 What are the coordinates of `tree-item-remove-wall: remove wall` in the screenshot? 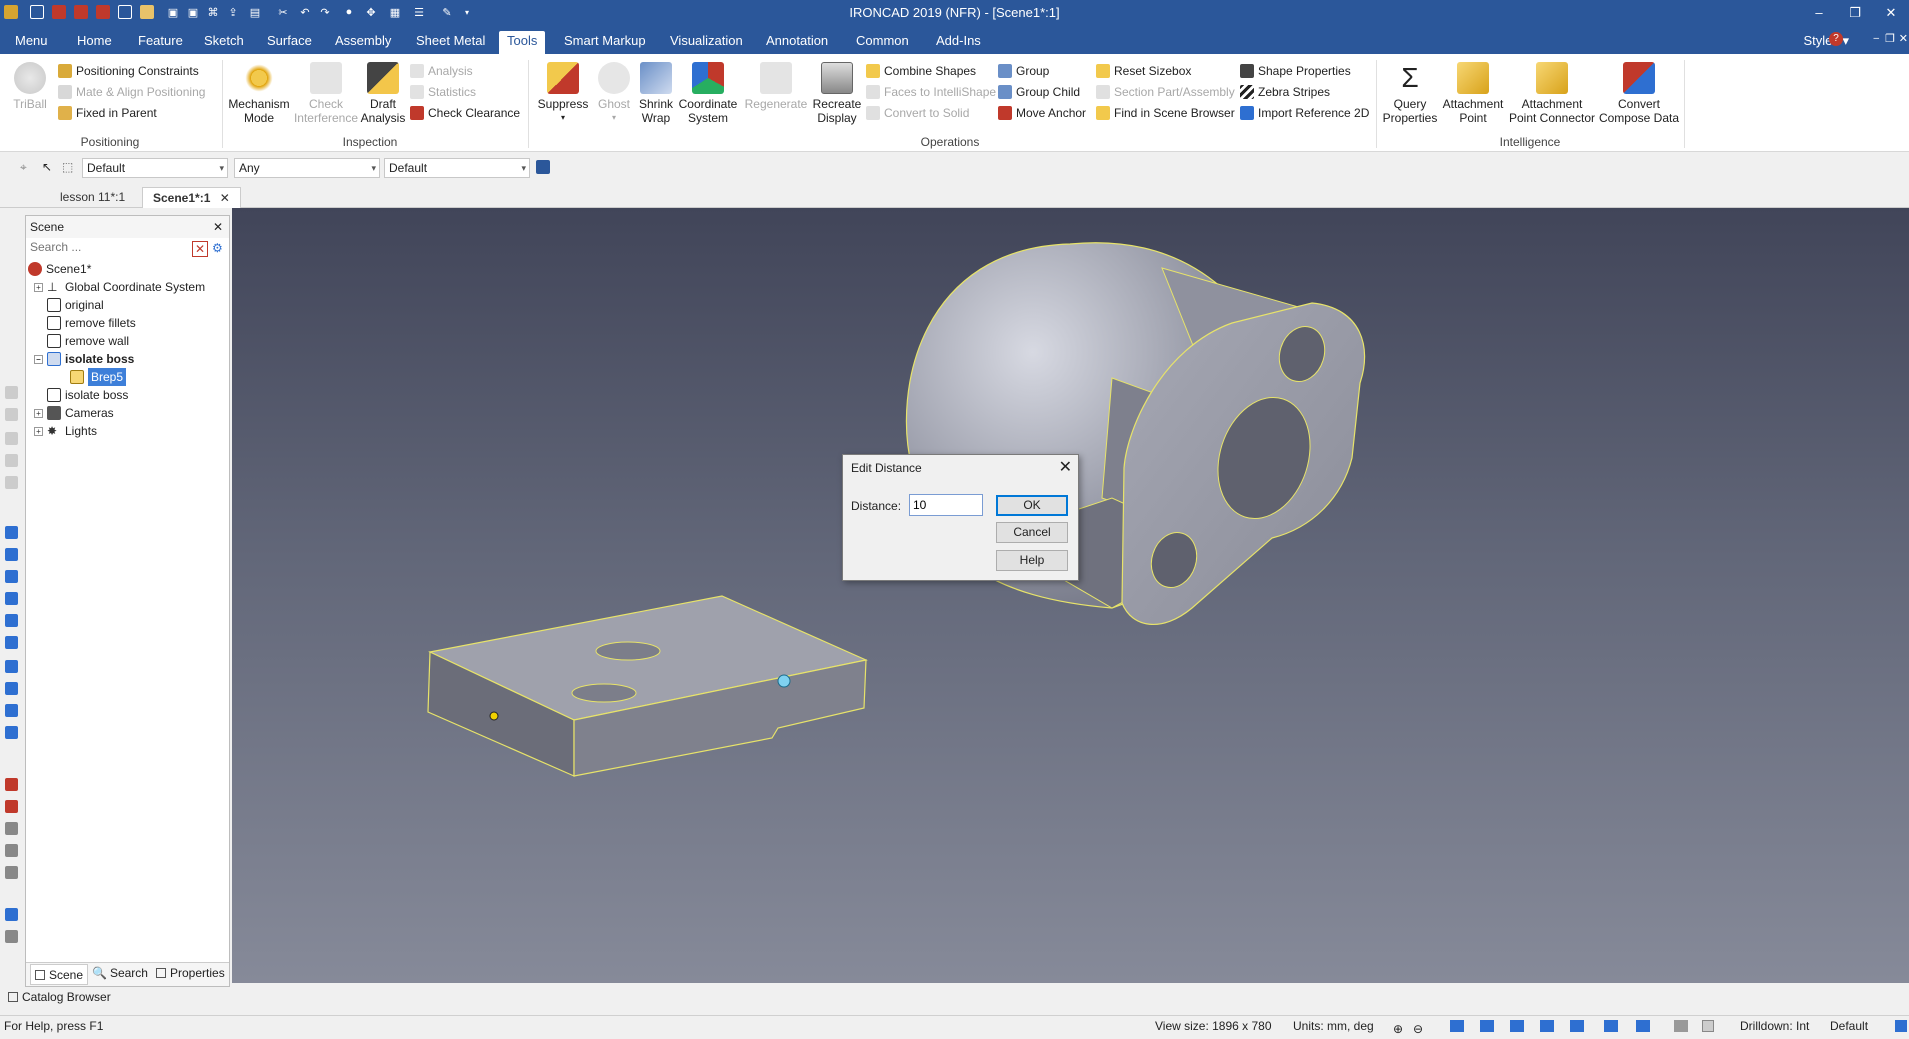 It's located at (88, 341).